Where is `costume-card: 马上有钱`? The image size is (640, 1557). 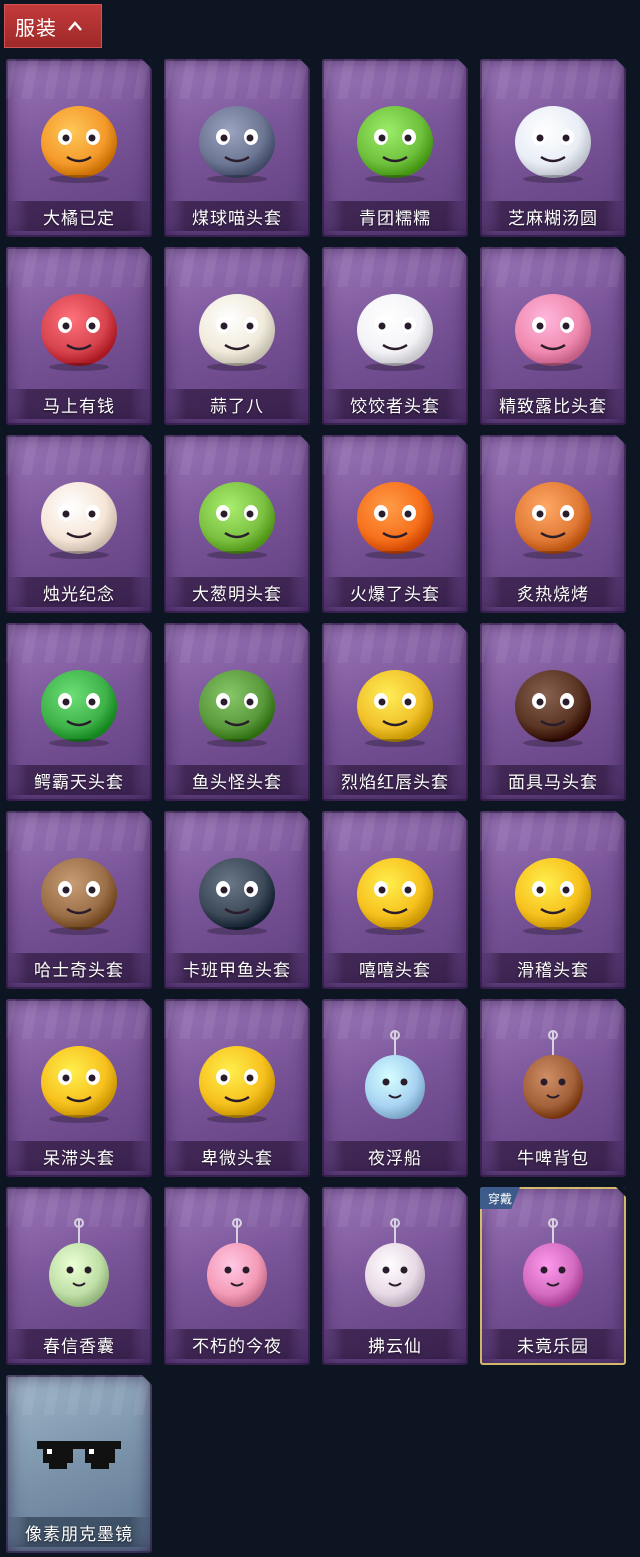
costume-card: 马上有钱 is located at coordinates (79, 336).